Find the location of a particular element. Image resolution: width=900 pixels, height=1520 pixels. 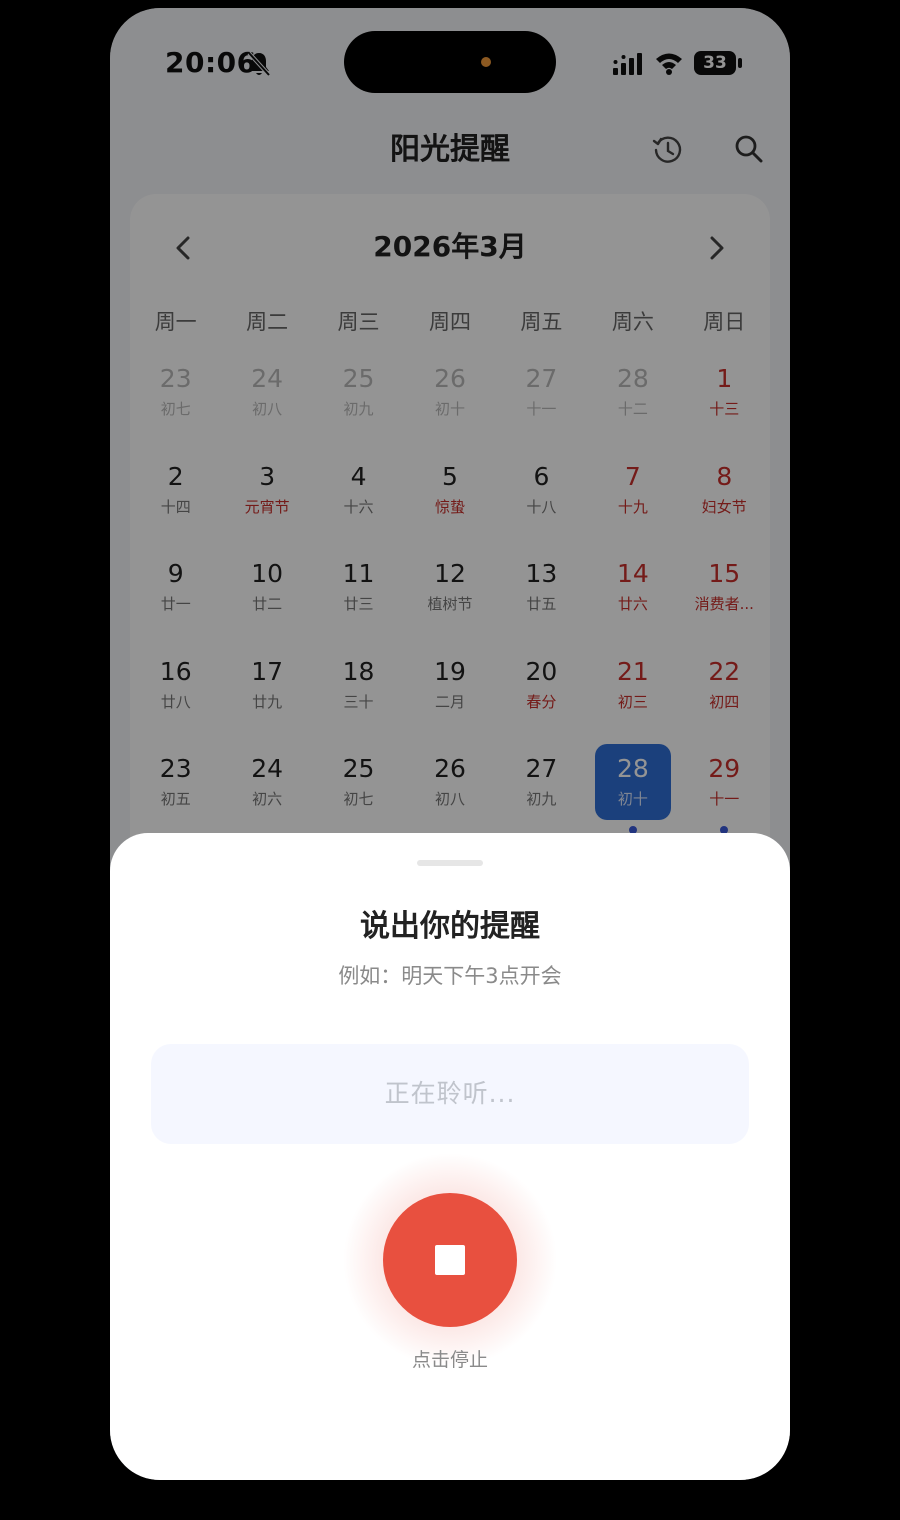

sheet-title: 说出你的提醒 is located at coordinates (450, 926).